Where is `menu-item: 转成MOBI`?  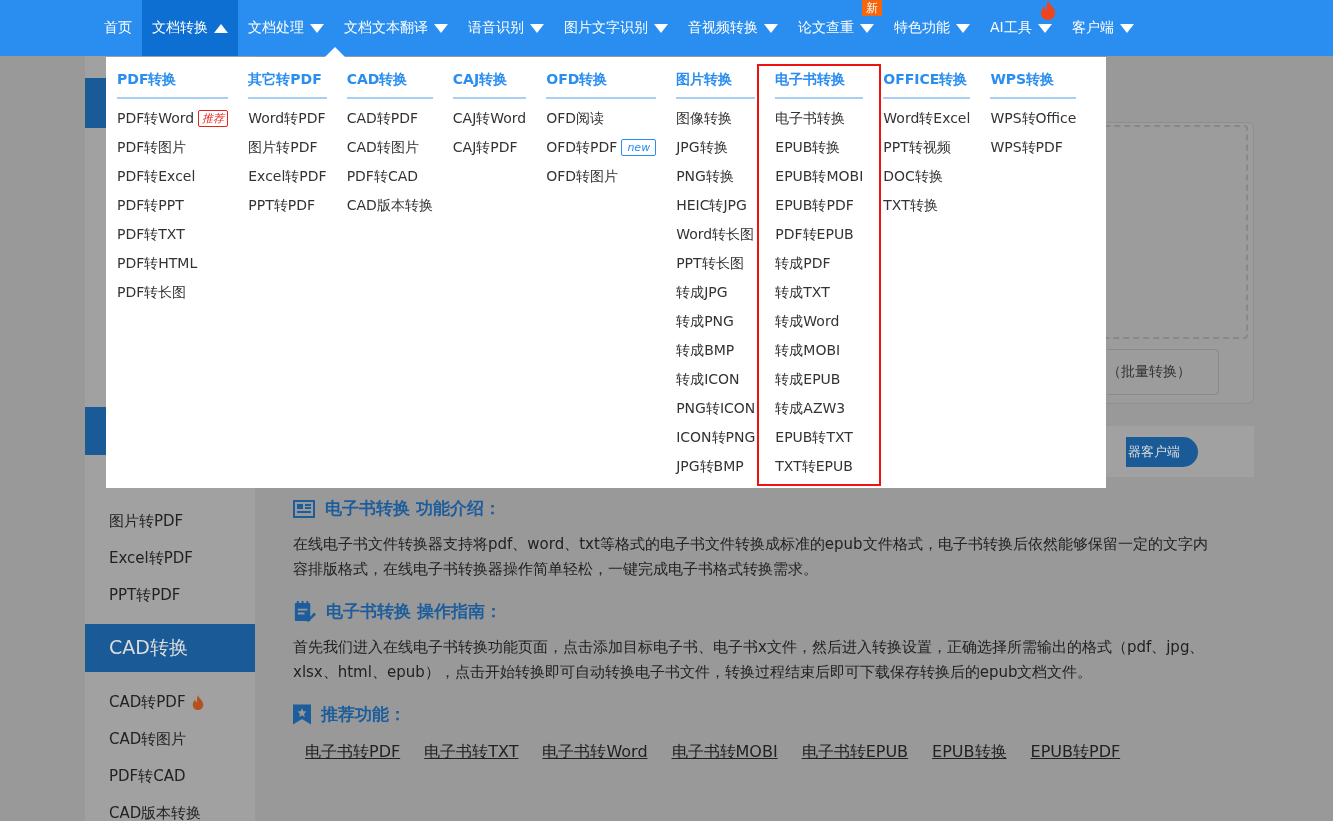 menu-item: 转成MOBI is located at coordinates (808, 350).